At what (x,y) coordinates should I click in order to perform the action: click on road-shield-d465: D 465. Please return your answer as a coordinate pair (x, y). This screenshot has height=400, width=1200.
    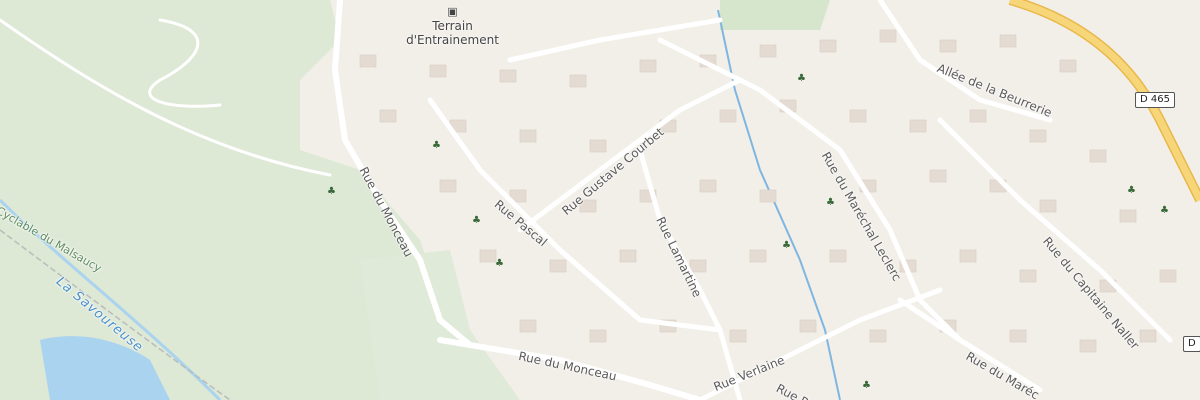
    Looking at the image, I should click on (1155, 100).